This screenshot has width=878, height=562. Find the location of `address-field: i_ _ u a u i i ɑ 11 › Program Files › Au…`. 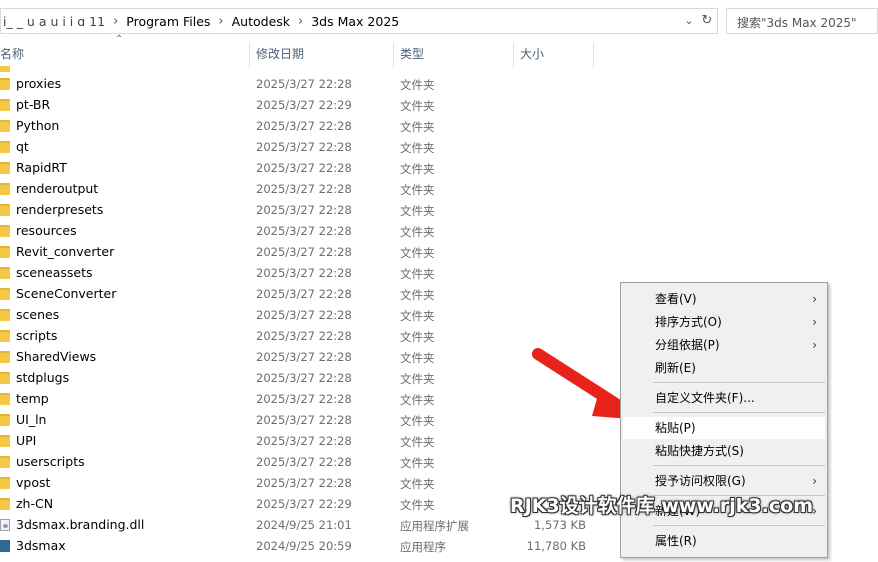

address-field: i_ _ u a u i i ɑ 11 › Program Files › Au… is located at coordinates (359, 21).